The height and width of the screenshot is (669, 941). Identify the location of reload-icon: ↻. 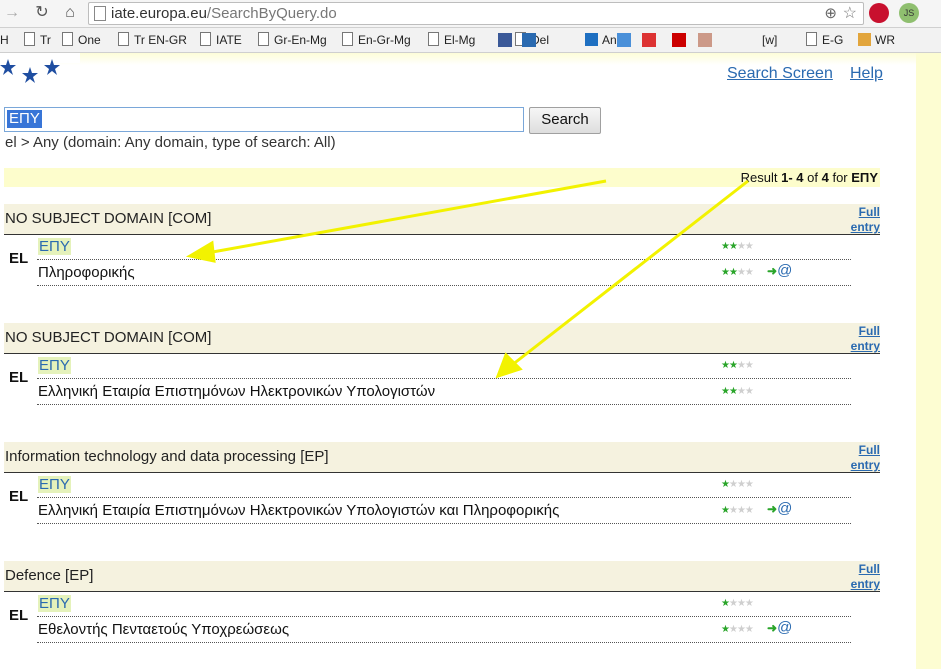
(42, 13).